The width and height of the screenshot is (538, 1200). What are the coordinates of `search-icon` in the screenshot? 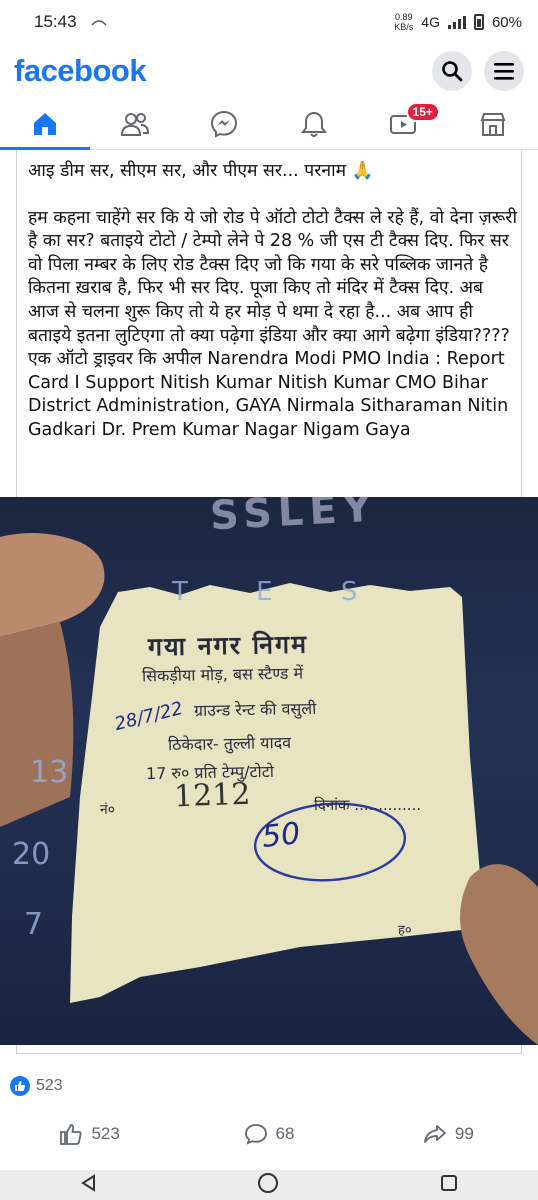 It's located at (452, 71).